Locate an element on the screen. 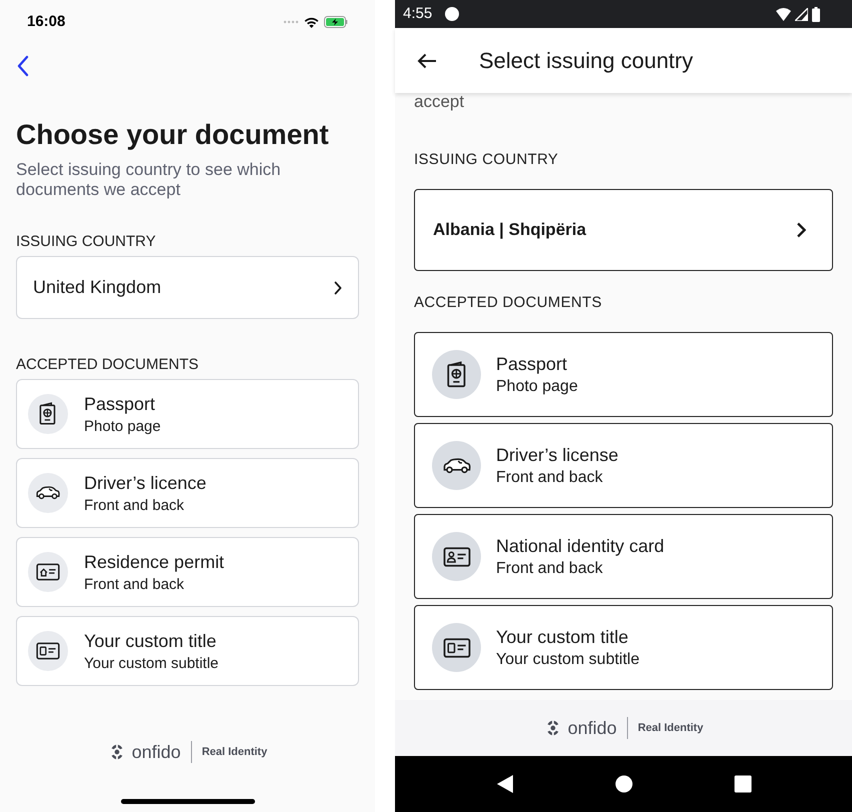 The width and height of the screenshot is (852, 812). document-option: Residence permit Front and back is located at coordinates (187, 572).